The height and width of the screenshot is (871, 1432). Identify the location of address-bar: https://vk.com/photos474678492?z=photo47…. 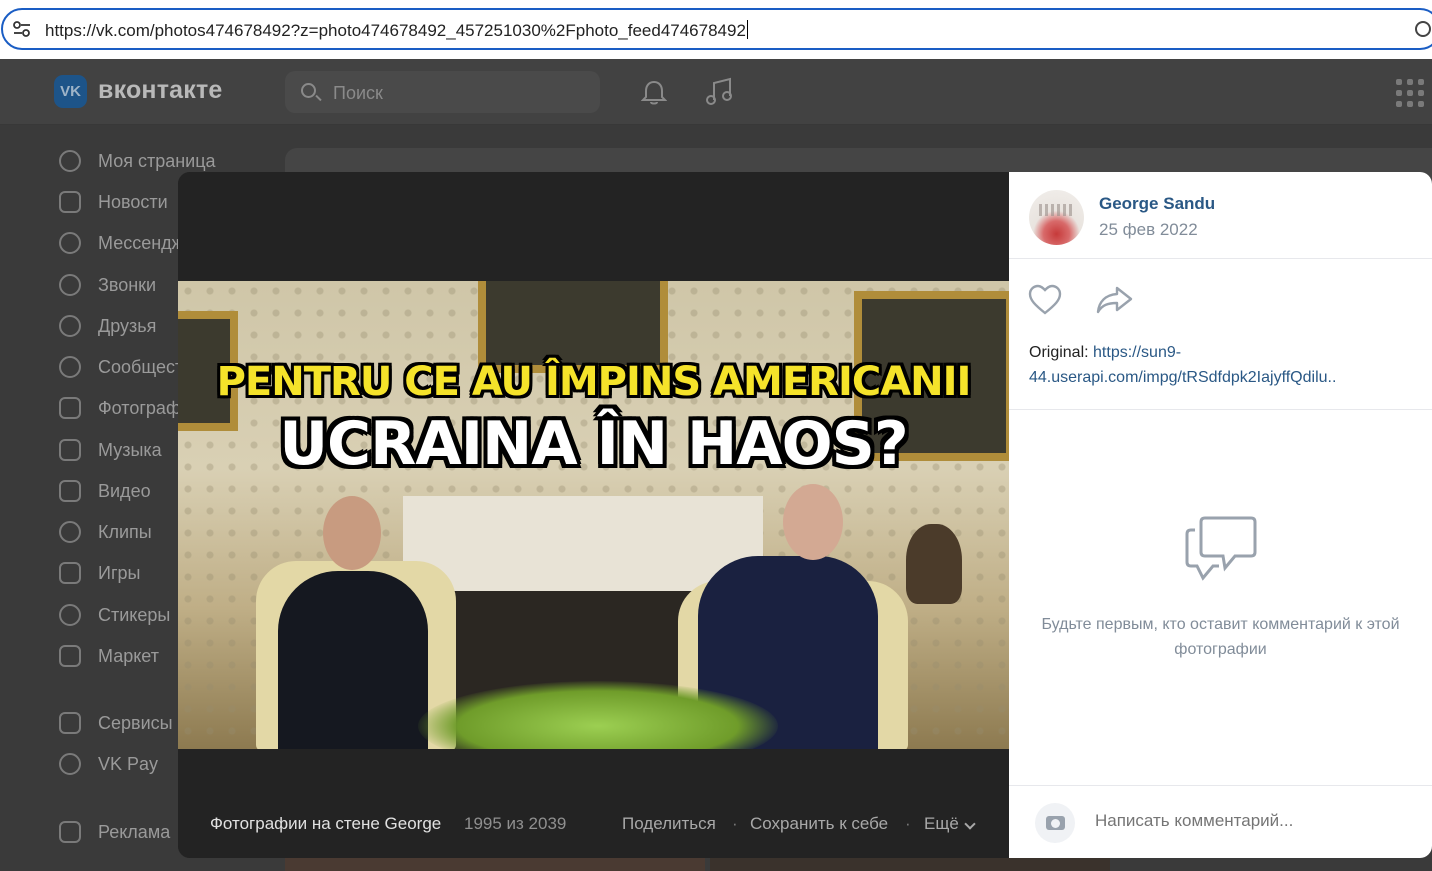
(716, 29).